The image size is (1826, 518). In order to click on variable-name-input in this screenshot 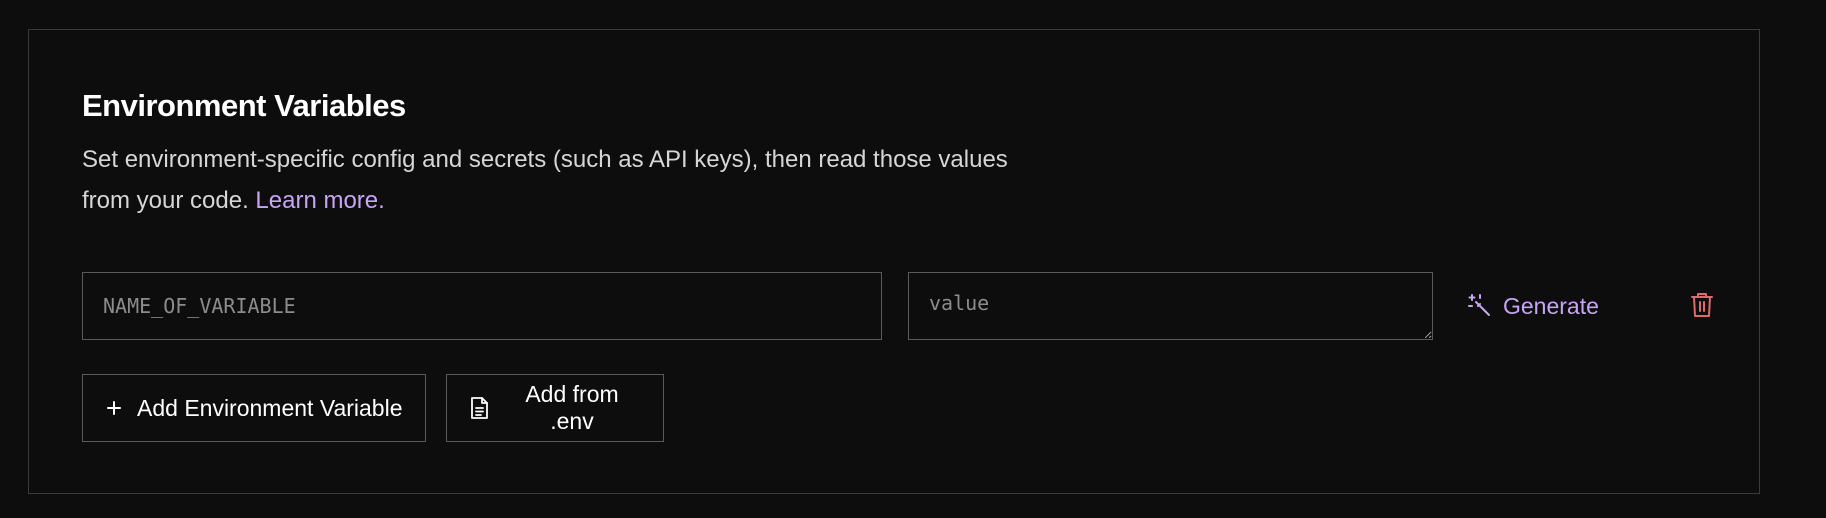, I will do `click(482, 306)`.